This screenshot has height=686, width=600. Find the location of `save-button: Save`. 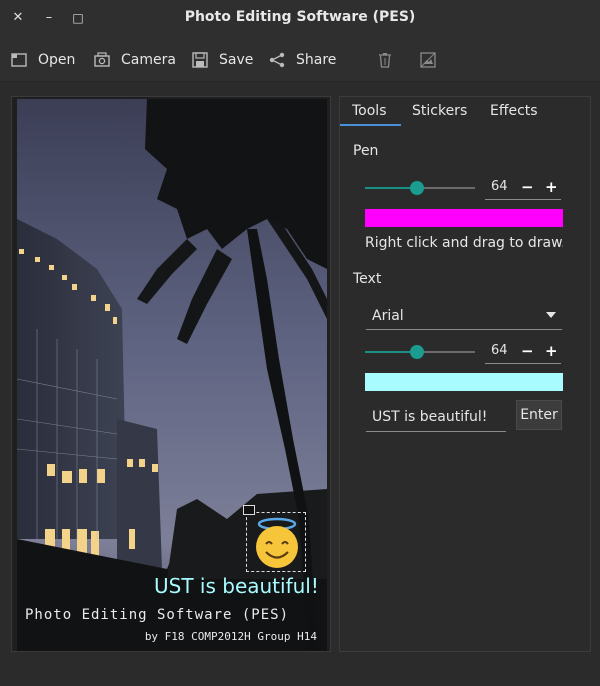

save-button: Save is located at coordinates (222, 60).